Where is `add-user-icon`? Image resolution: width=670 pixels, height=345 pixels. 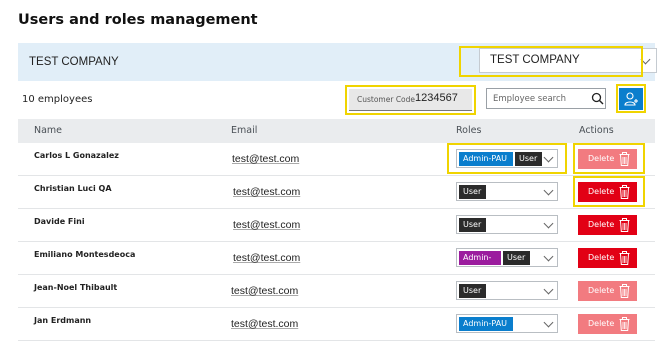
add-user-icon is located at coordinates (631, 99).